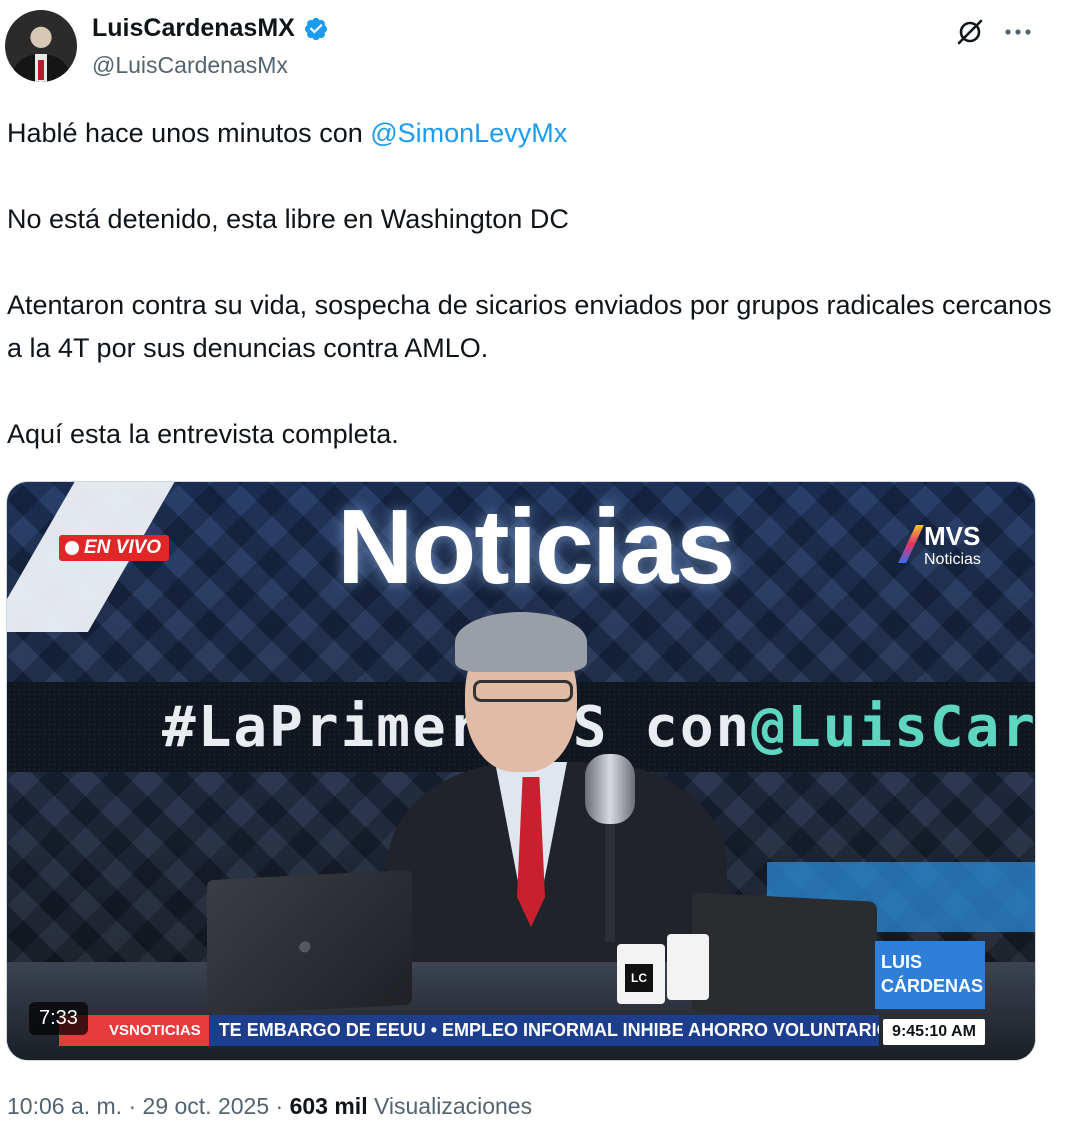 The image size is (1080, 1138). I want to click on mvs-logo-text: MVS, so click(952, 536).